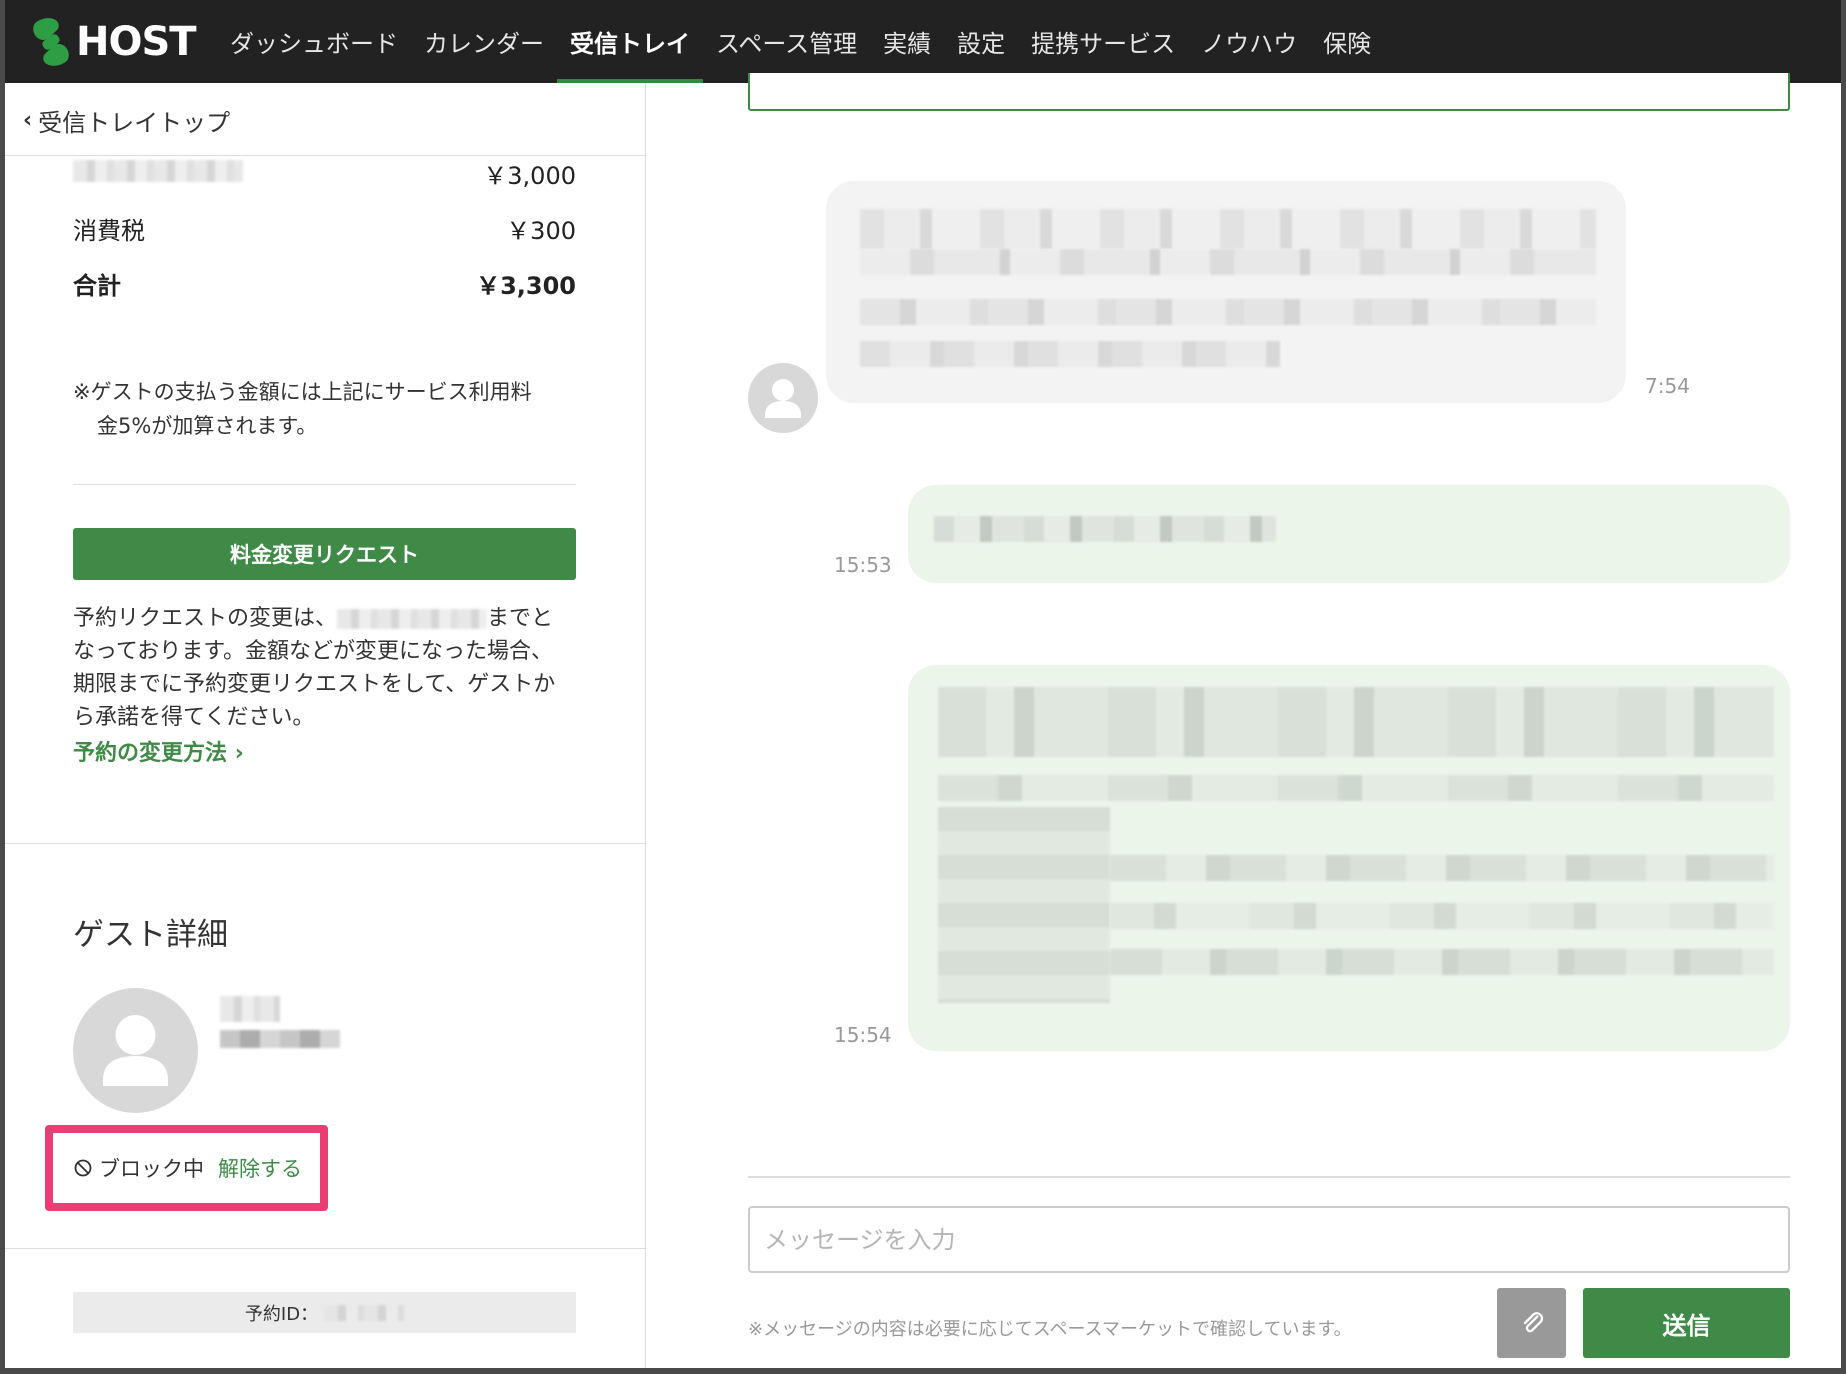  I want to click on nav-item: 提携サービス, so click(1103, 41).